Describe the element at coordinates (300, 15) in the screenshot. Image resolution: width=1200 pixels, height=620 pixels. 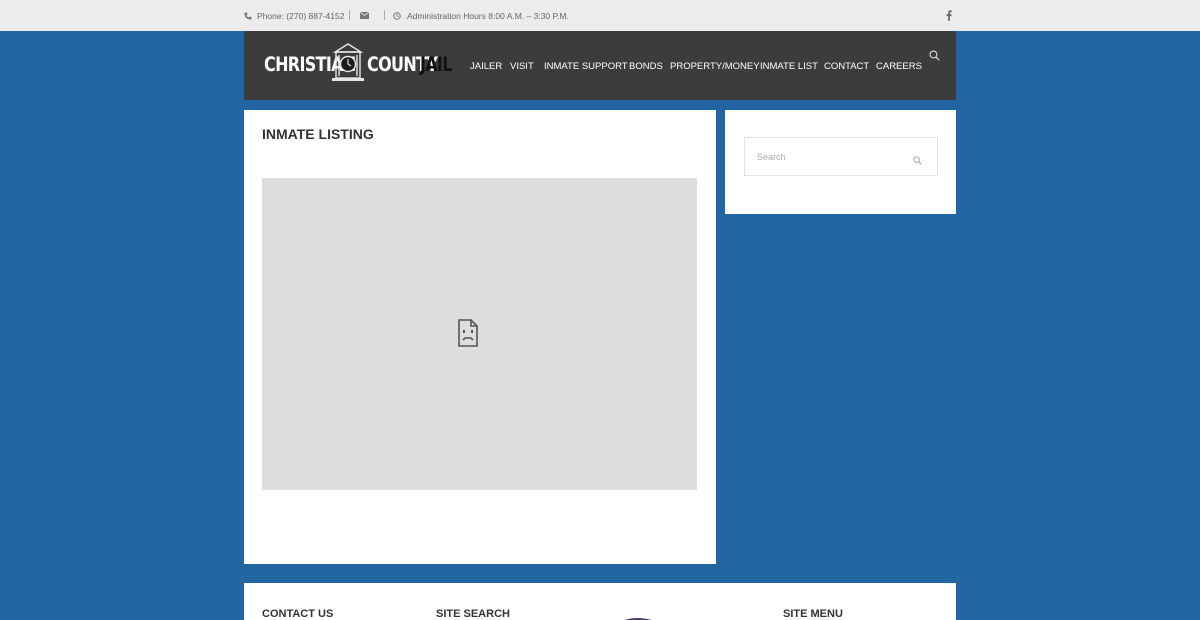
I see `phone-number: Phone: (270) 887-4152` at that location.